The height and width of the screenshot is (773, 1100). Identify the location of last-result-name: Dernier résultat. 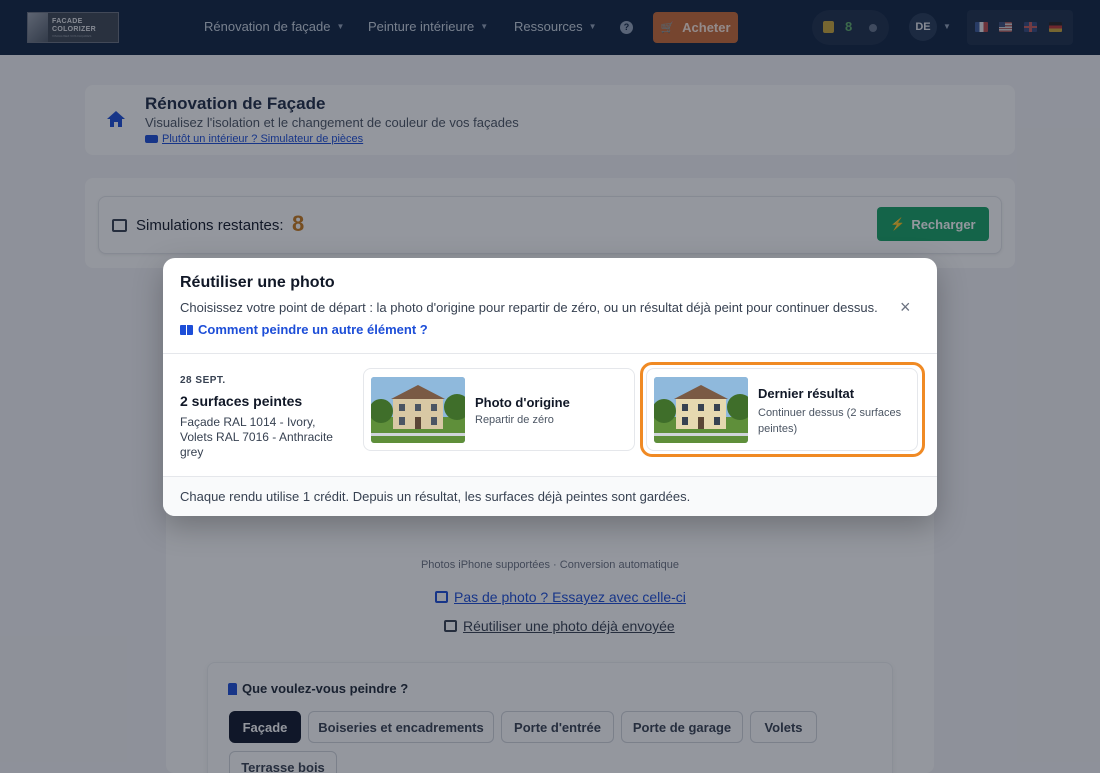
(806, 393).